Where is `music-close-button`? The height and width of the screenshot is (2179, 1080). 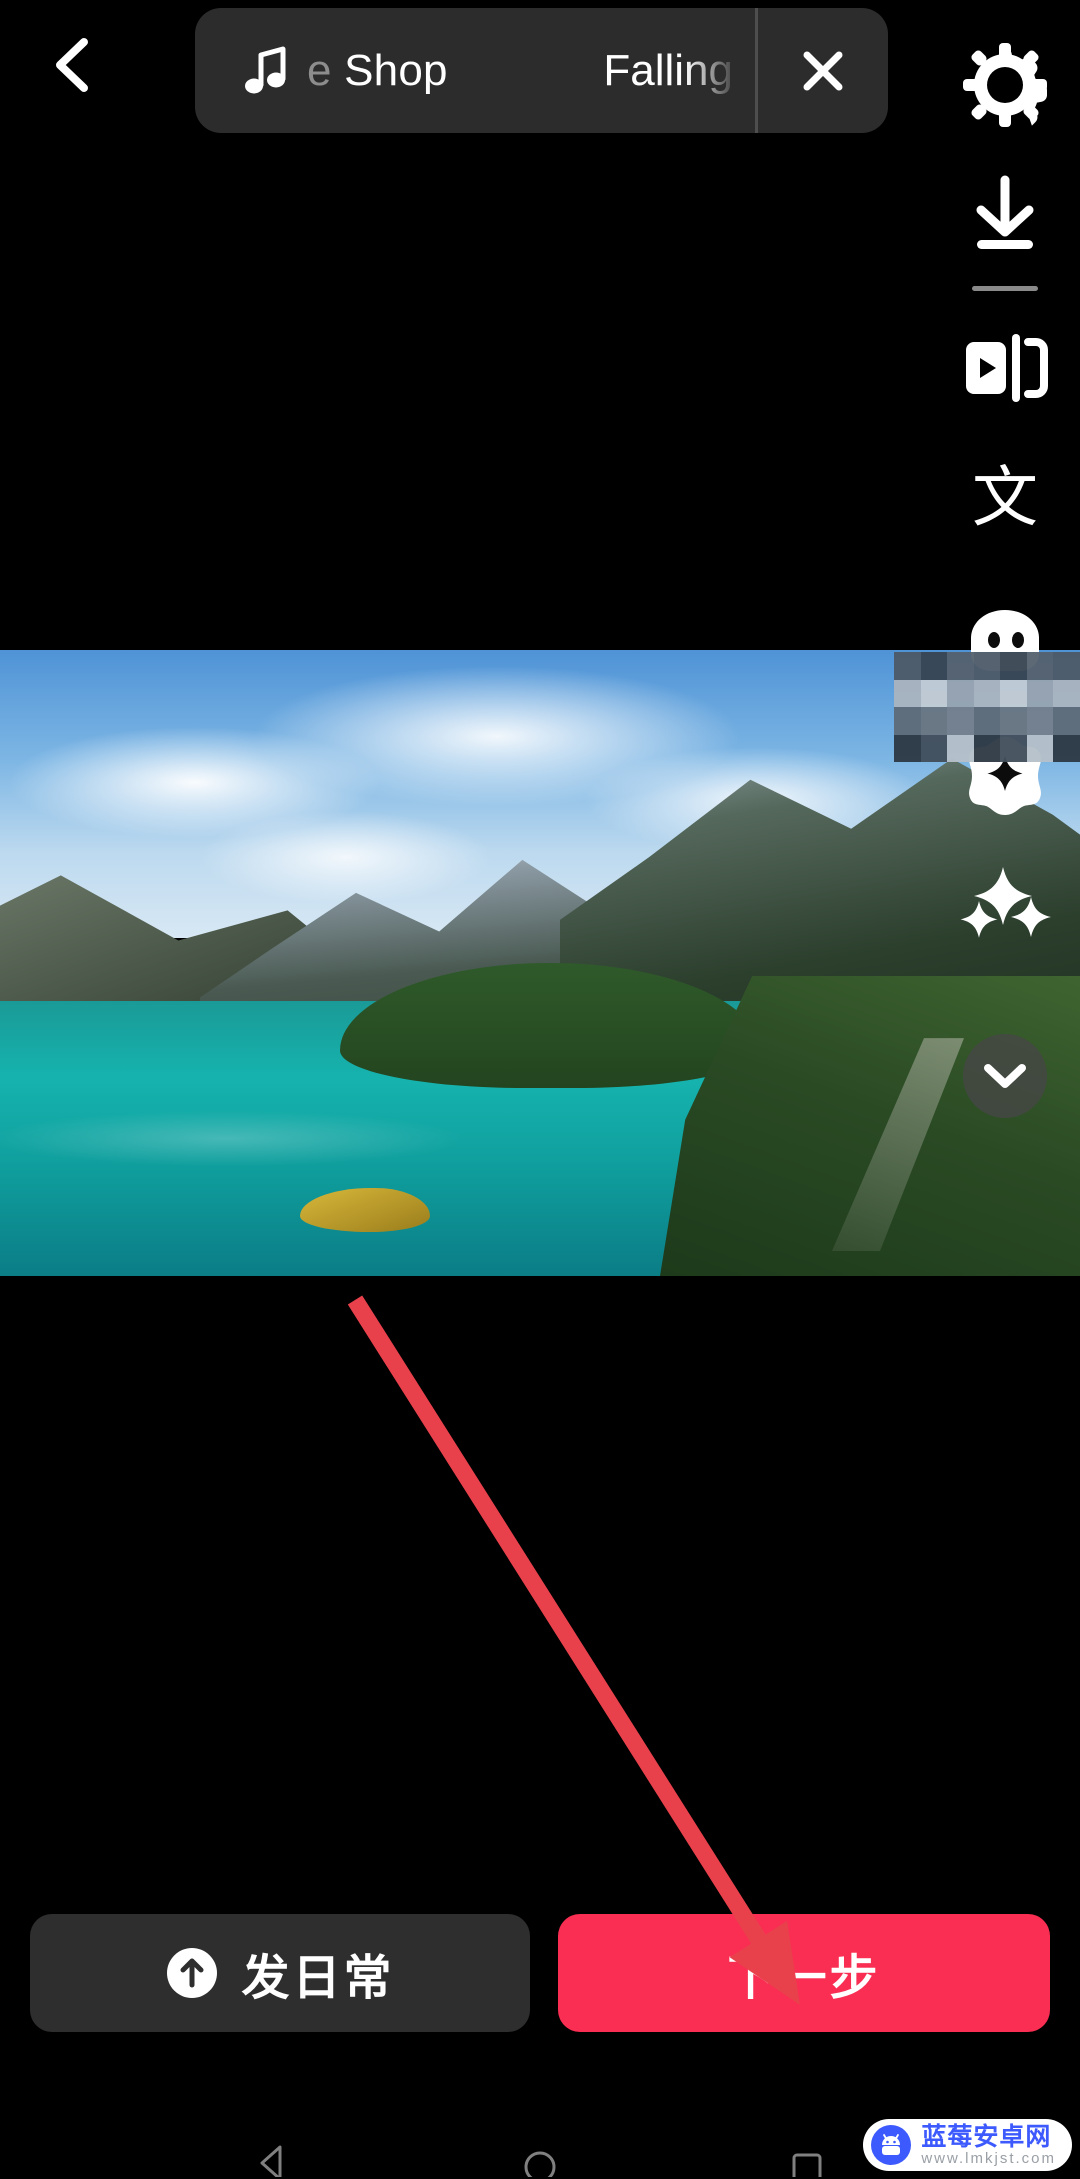 music-close-button is located at coordinates (823, 70).